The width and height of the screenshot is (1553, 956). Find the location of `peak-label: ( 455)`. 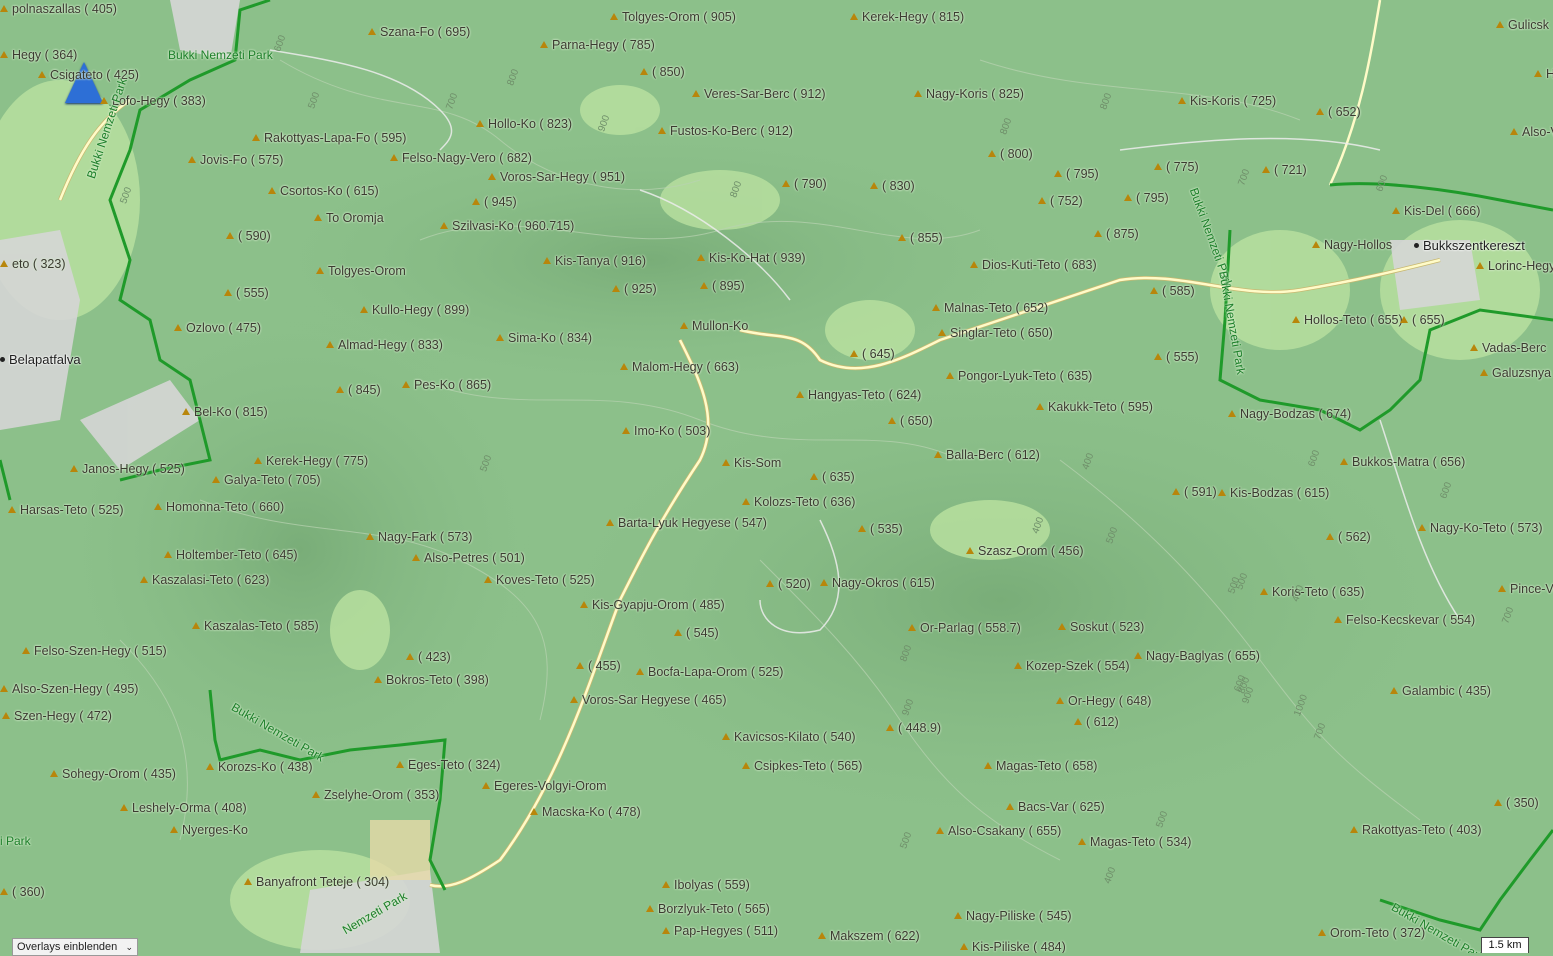

peak-label: ( 455) is located at coordinates (598, 666).